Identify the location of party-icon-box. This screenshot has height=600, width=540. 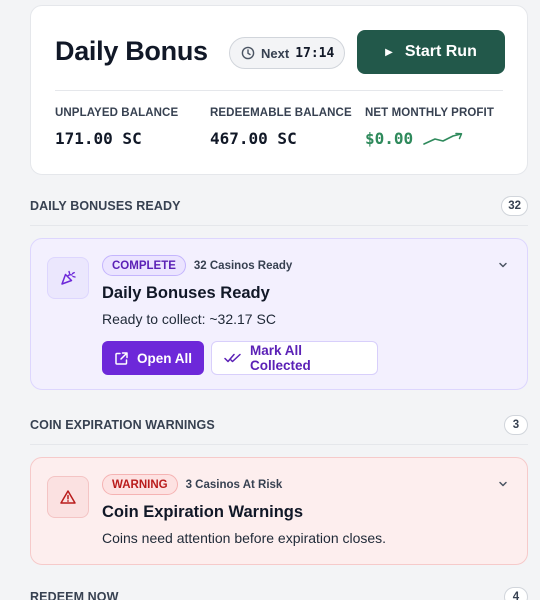
(68, 278).